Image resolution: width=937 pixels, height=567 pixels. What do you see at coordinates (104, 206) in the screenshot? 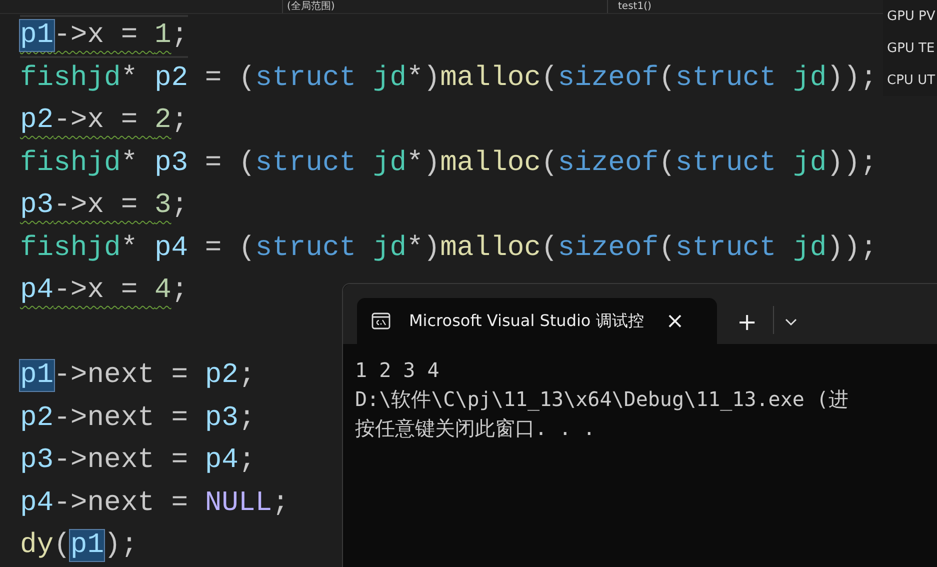
I see `code-line: p3->x = 3;` at bounding box center [104, 206].